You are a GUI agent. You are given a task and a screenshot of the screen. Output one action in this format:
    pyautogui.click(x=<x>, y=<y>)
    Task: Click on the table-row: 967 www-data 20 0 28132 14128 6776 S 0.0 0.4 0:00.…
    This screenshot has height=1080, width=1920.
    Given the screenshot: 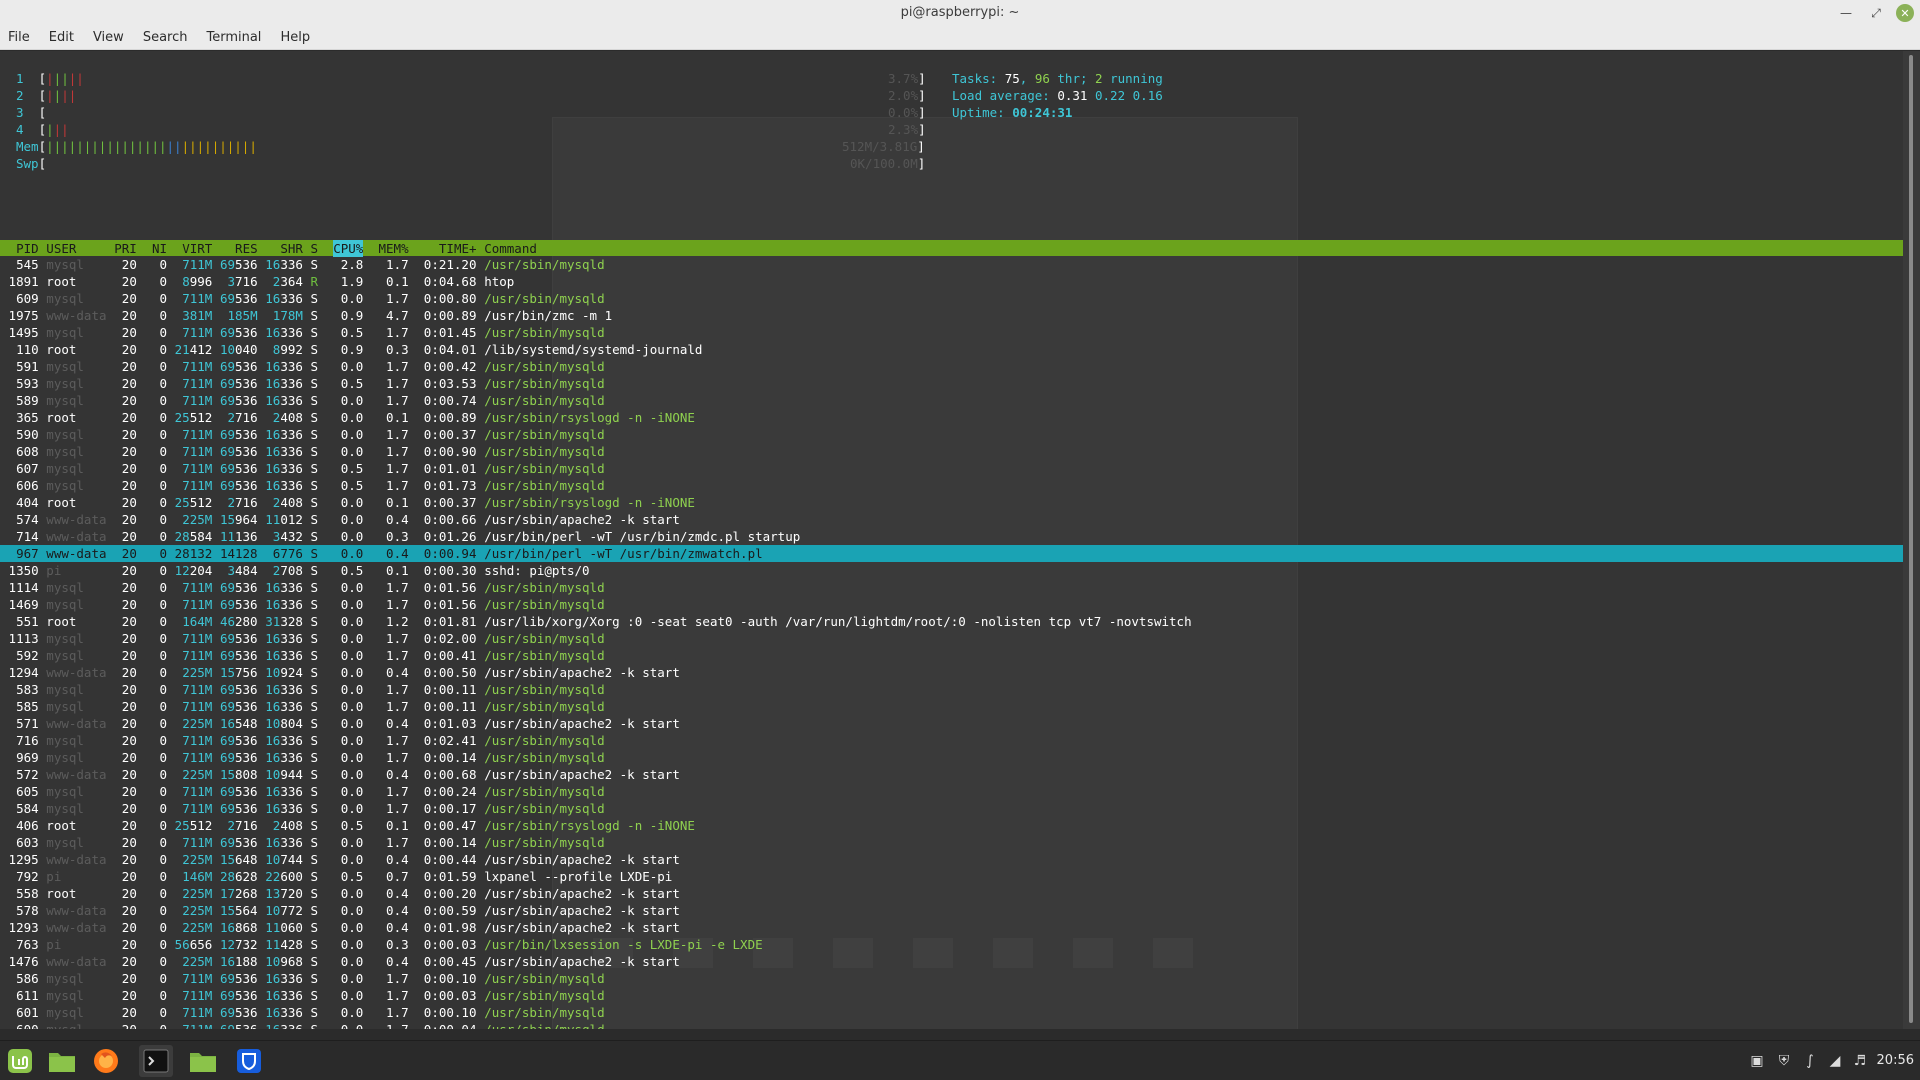 What is the action you would take?
    pyautogui.click(x=951, y=553)
    